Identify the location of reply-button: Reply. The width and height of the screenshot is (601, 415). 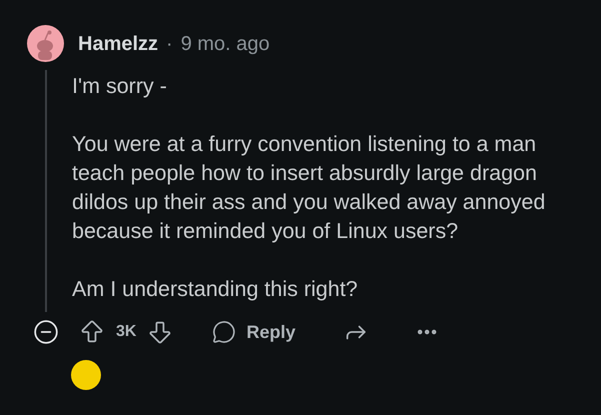
(254, 332).